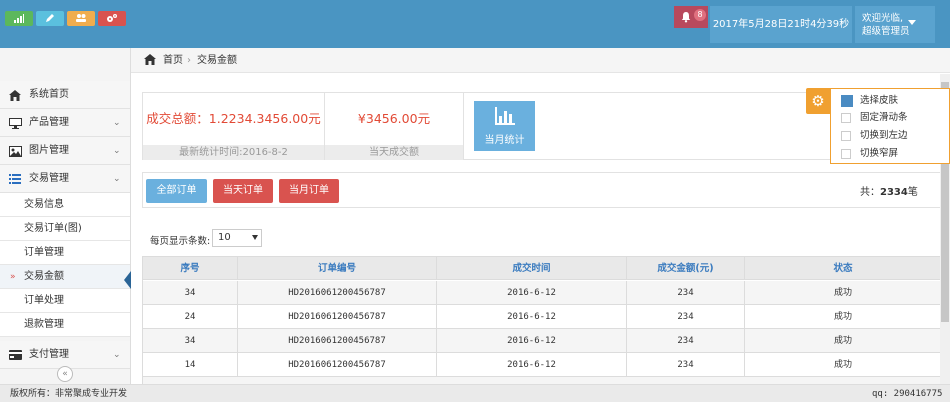  I want to click on contact-qq: qq: 290416775, so click(907, 394).